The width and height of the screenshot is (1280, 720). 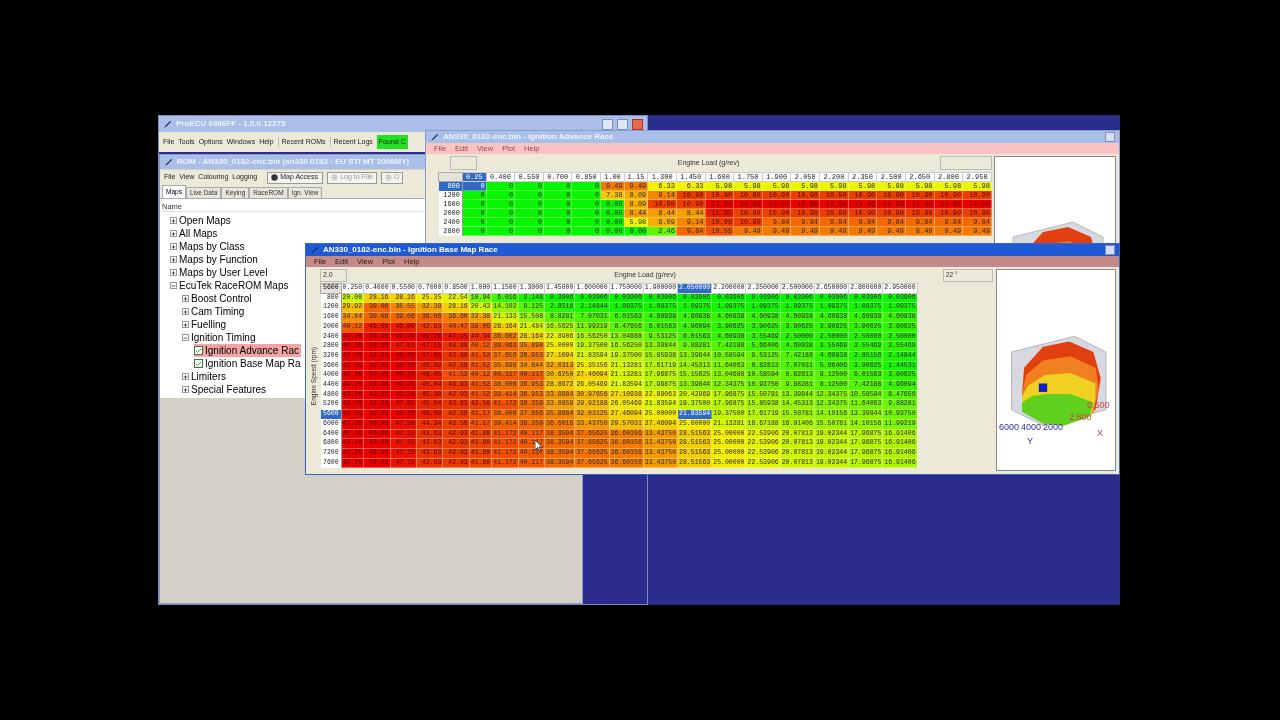 I want to click on window-title: AN330_0182-enc.bin - Ignition Base Map Race, so click(x=410, y=250).